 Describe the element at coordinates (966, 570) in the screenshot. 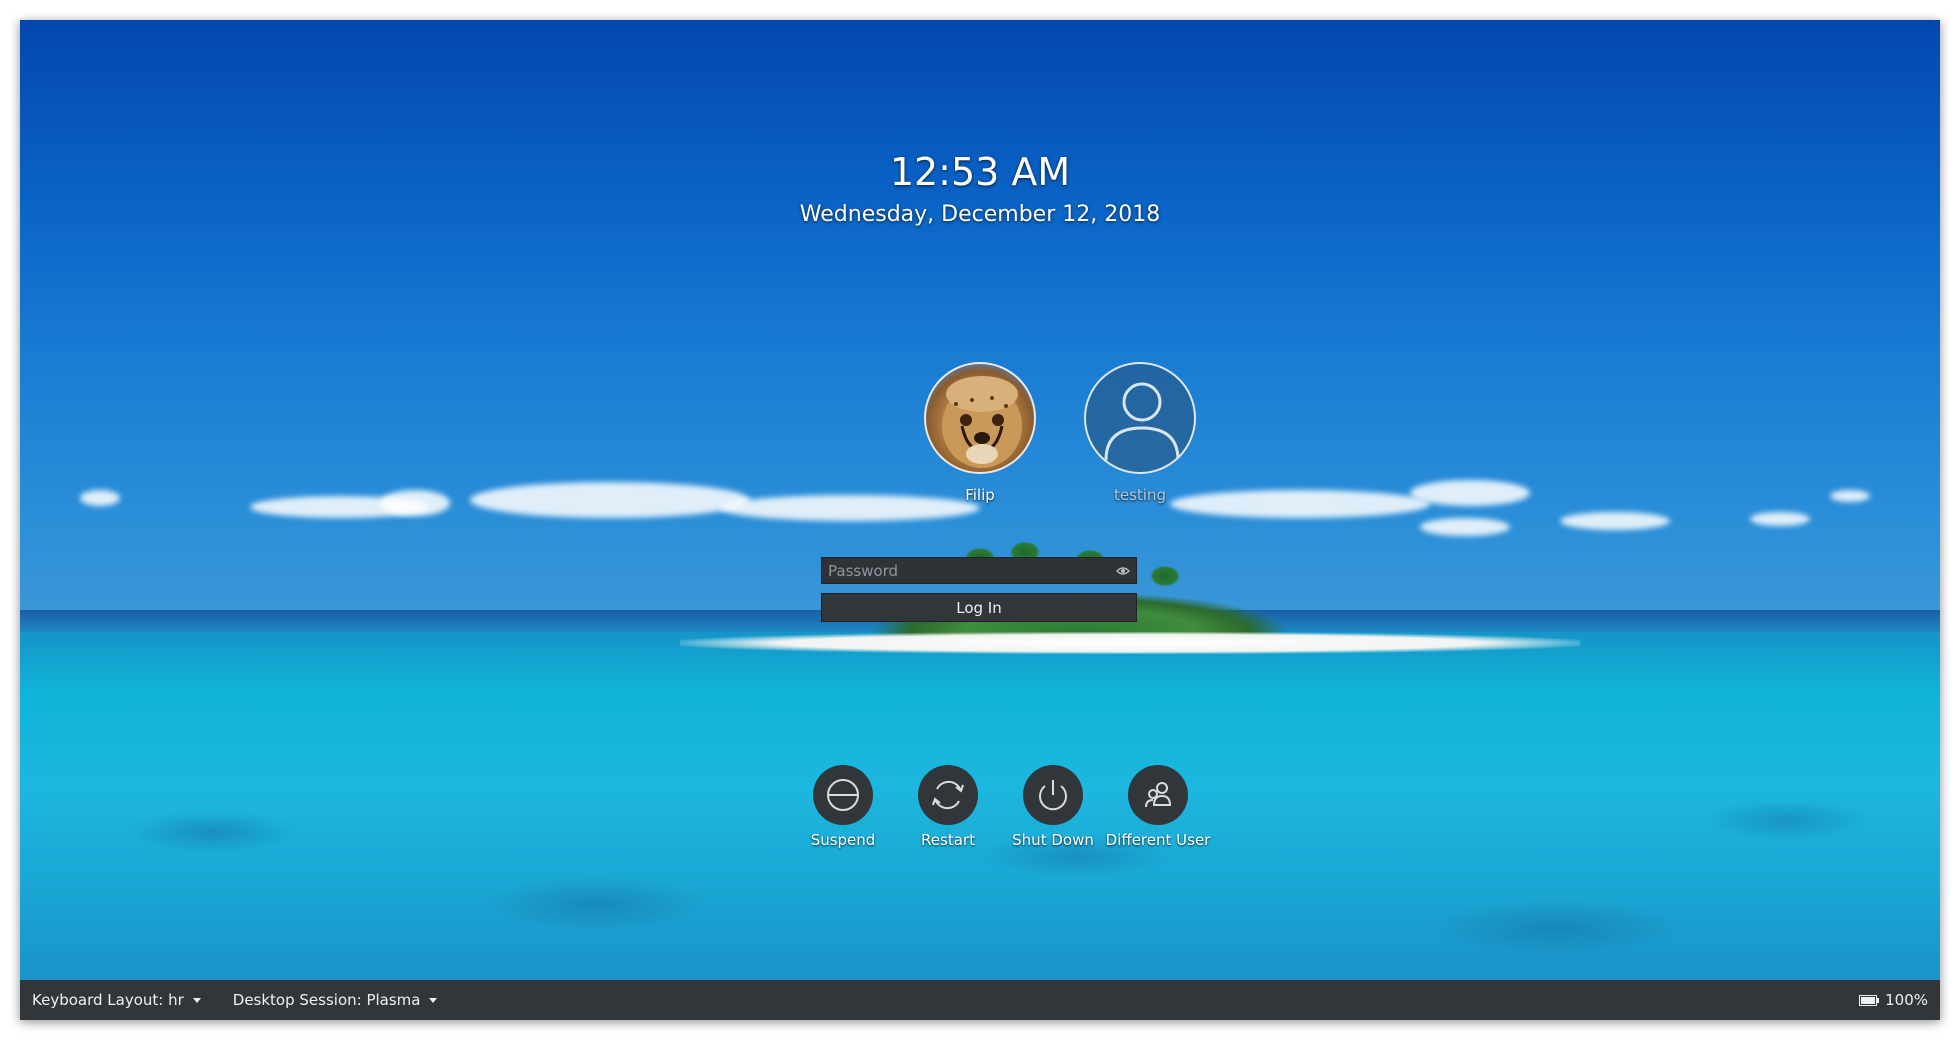

I see `password-input` at that location.